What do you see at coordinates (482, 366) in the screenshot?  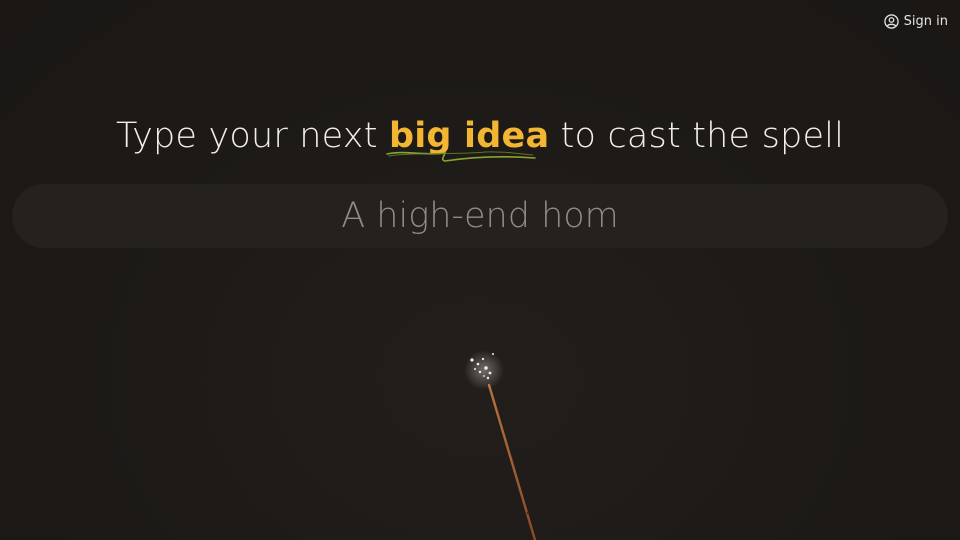 I see `sparkles-icon` at bounding box center [482, 366].